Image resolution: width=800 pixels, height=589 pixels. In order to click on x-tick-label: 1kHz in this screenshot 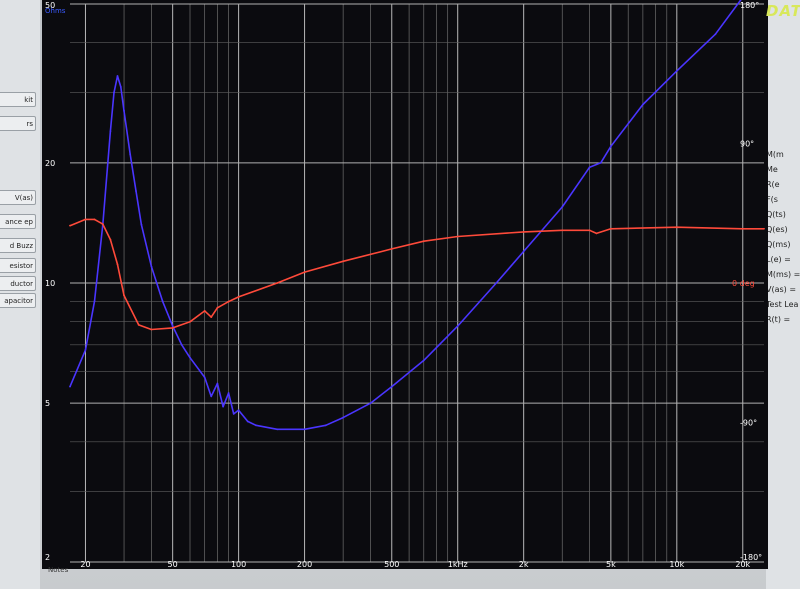, I will do `click(458, 564)`.